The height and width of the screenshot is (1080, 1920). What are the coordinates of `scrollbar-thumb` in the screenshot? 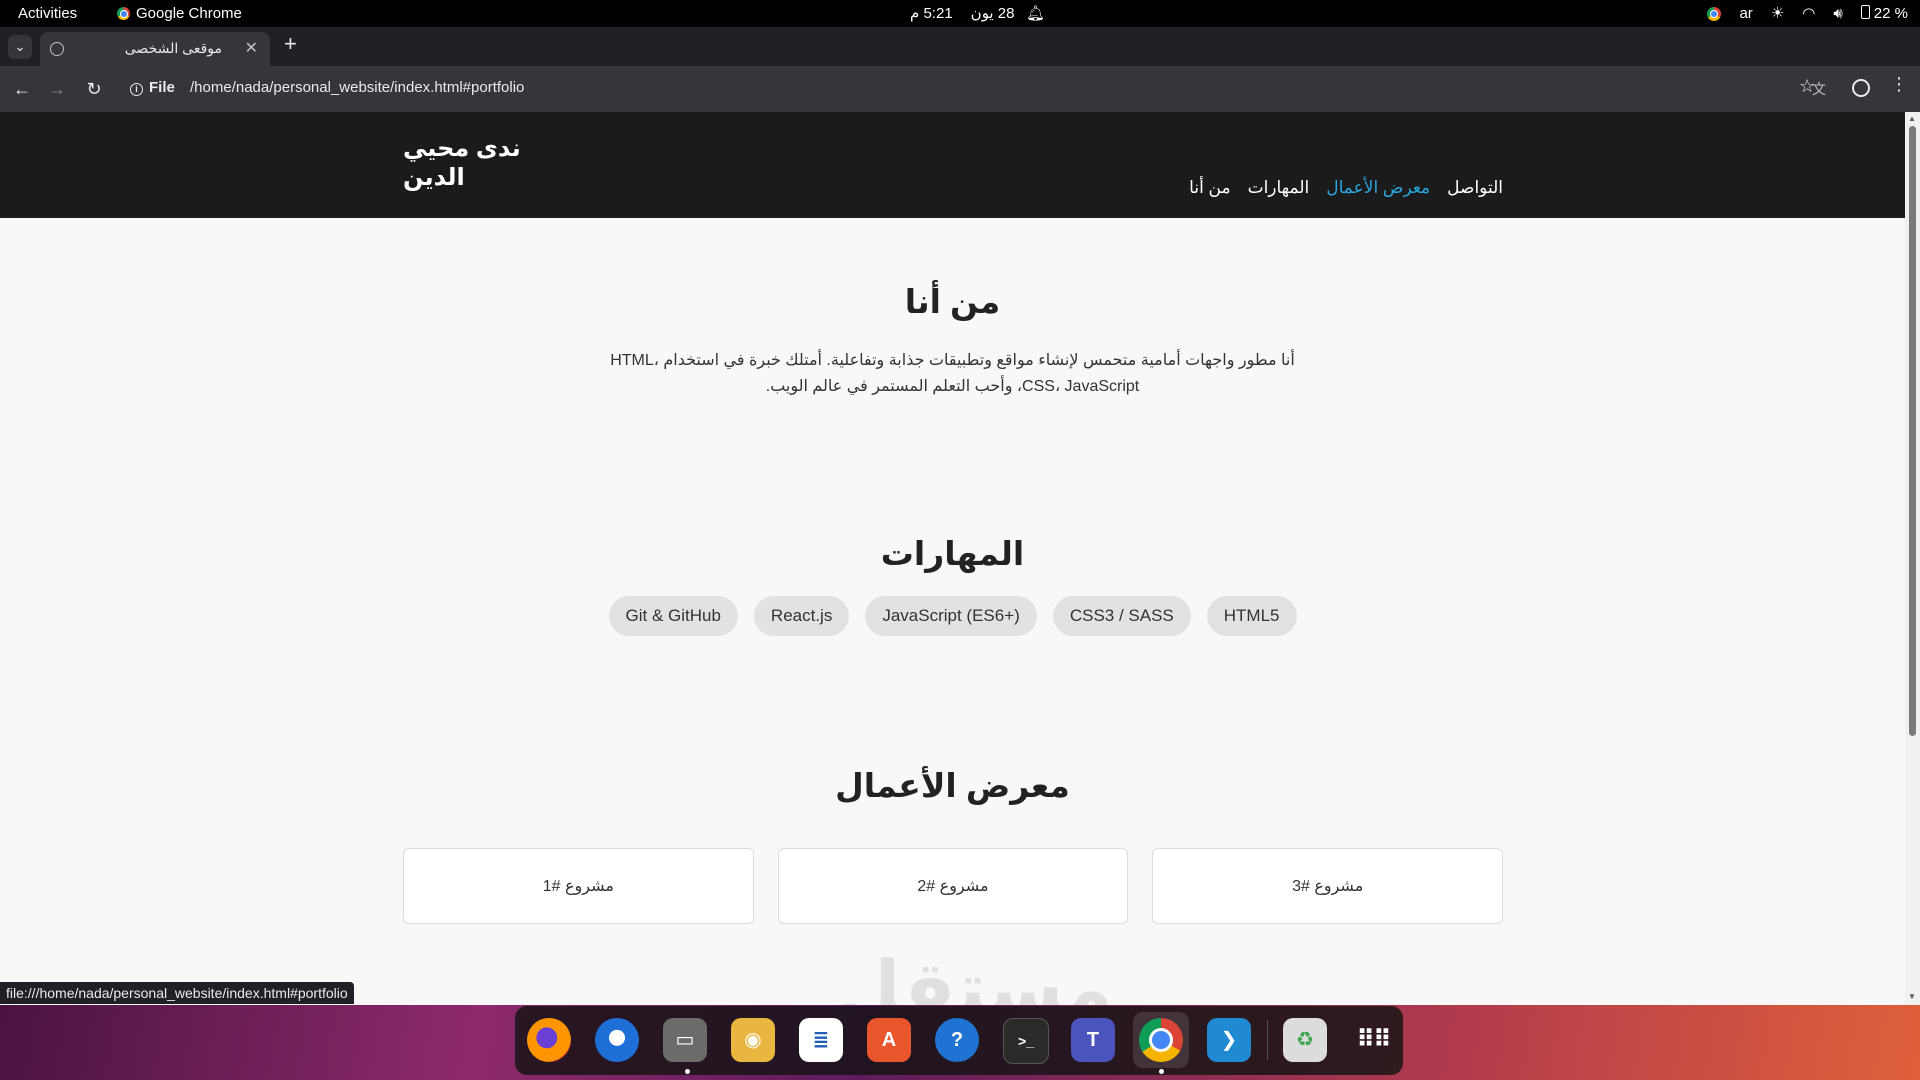 It's located at (1912, 431).